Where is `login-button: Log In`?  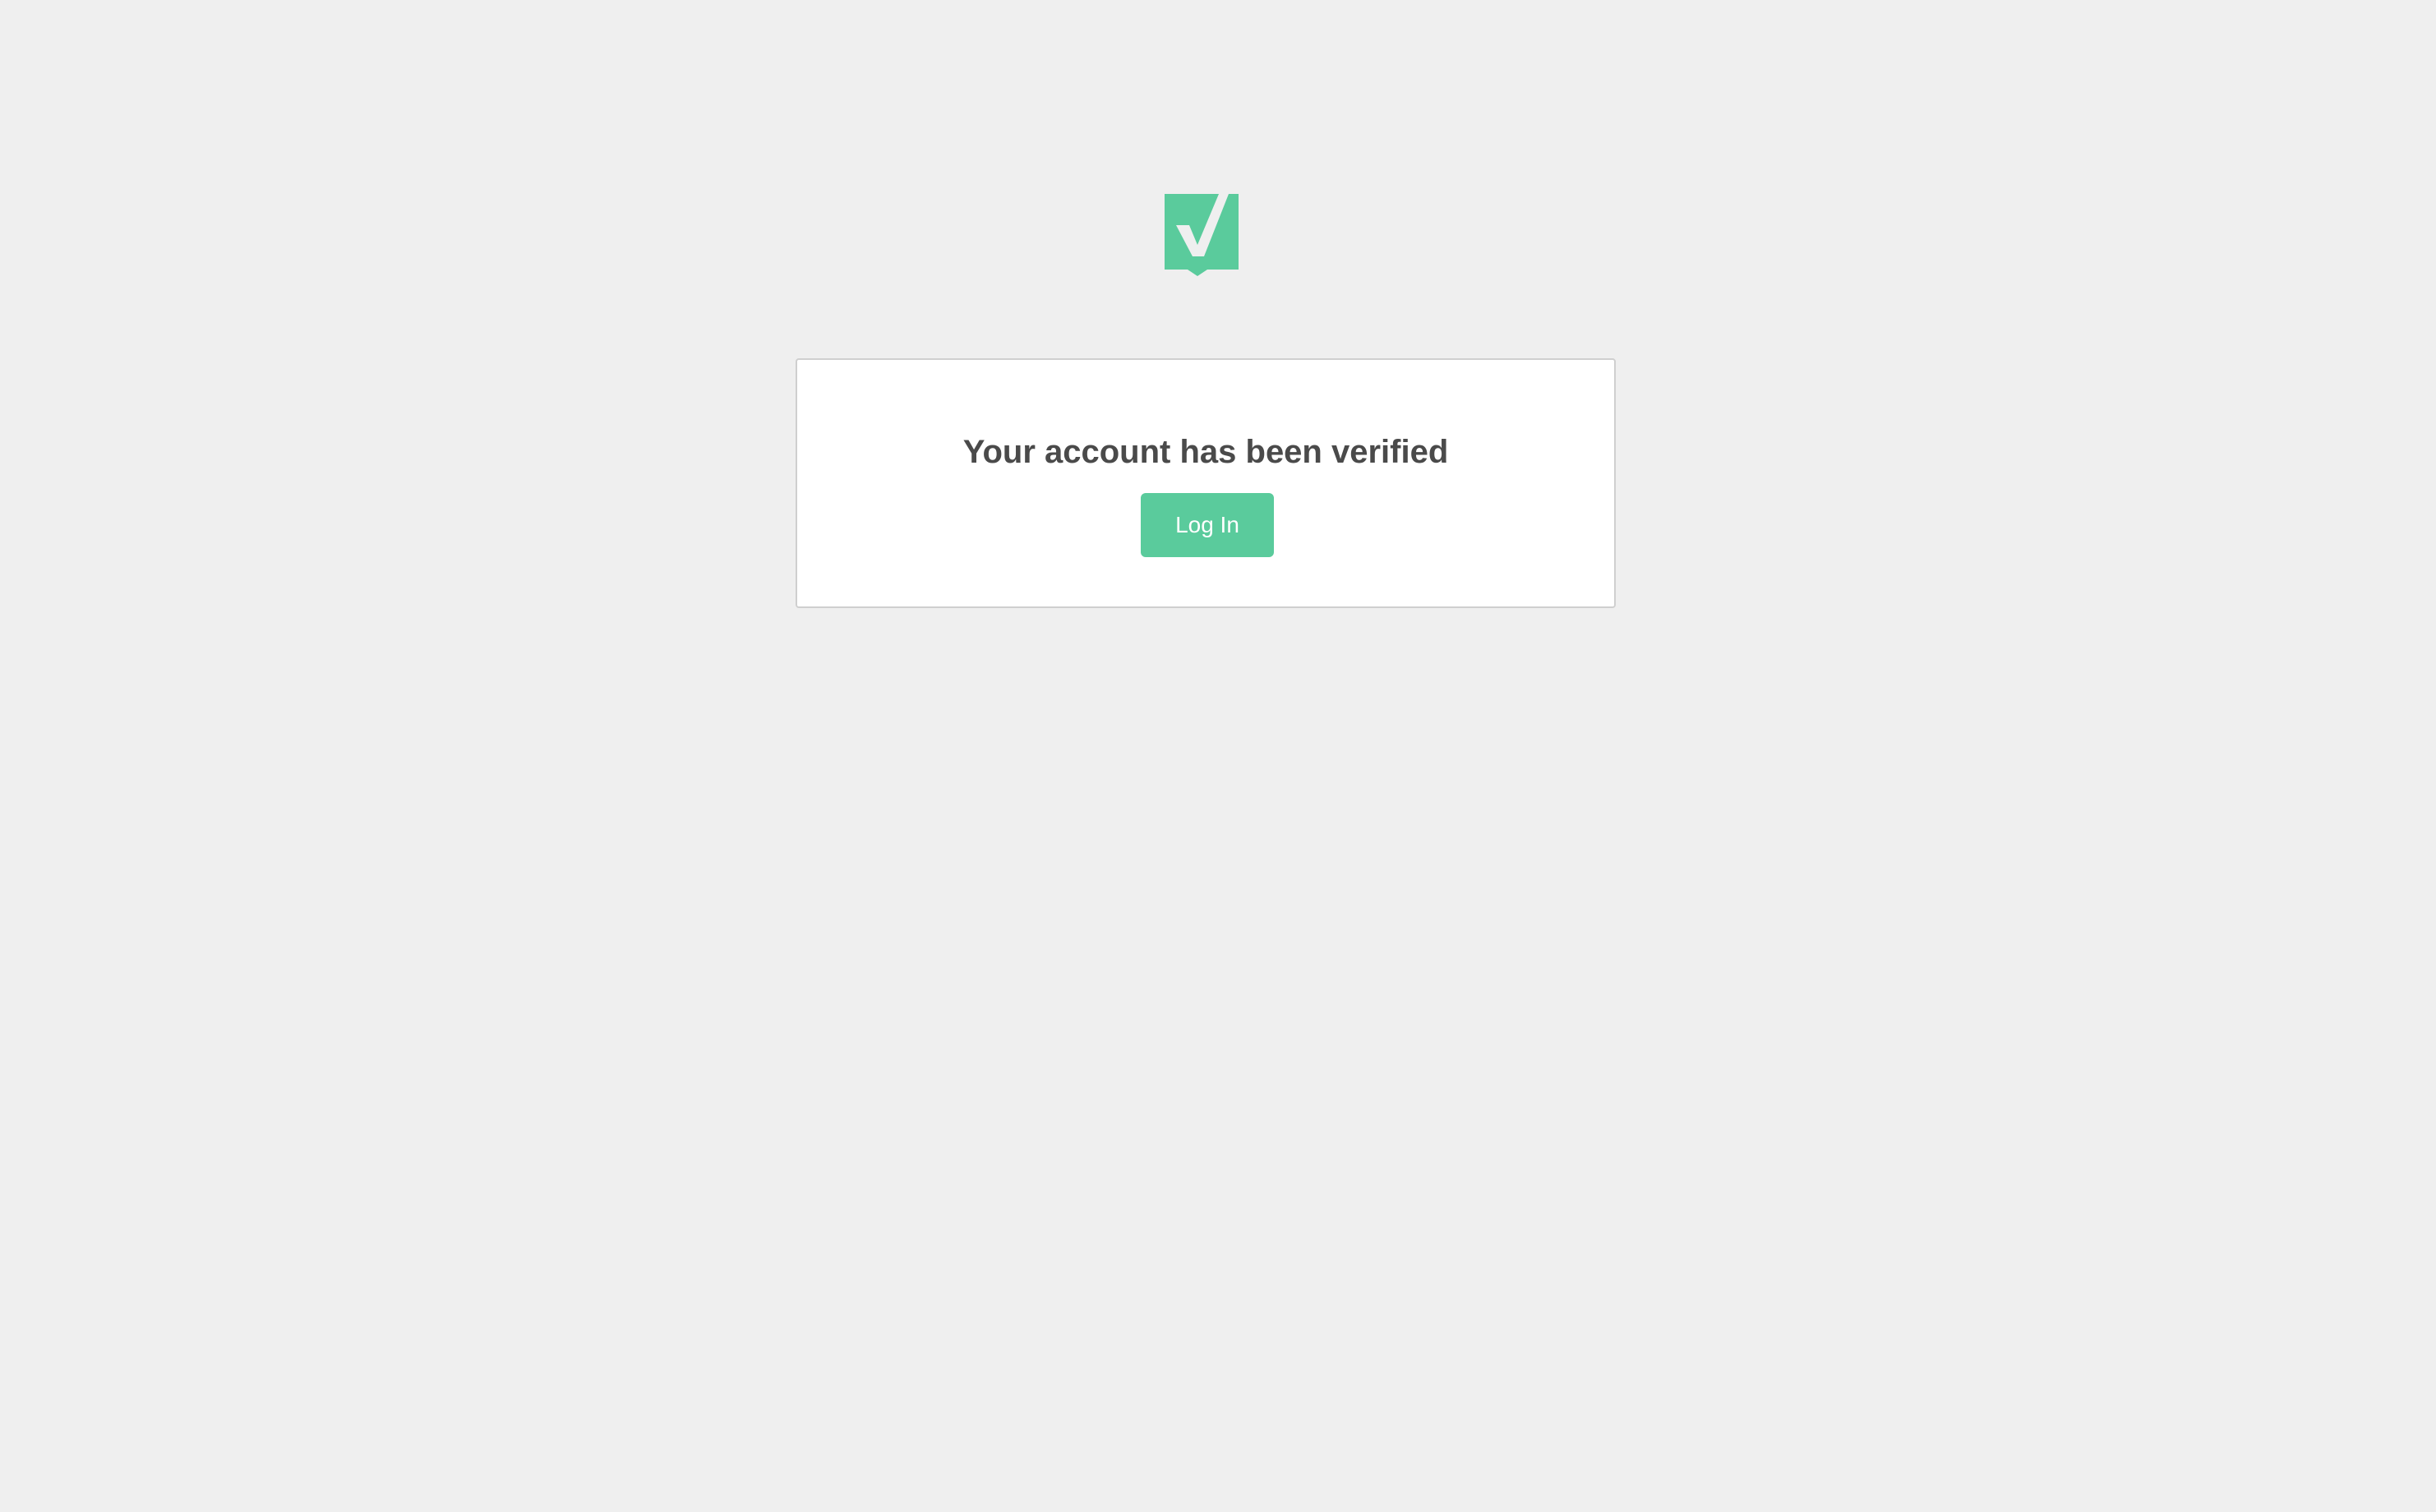
login-button: Log In is located at coordinates (1207, 525).